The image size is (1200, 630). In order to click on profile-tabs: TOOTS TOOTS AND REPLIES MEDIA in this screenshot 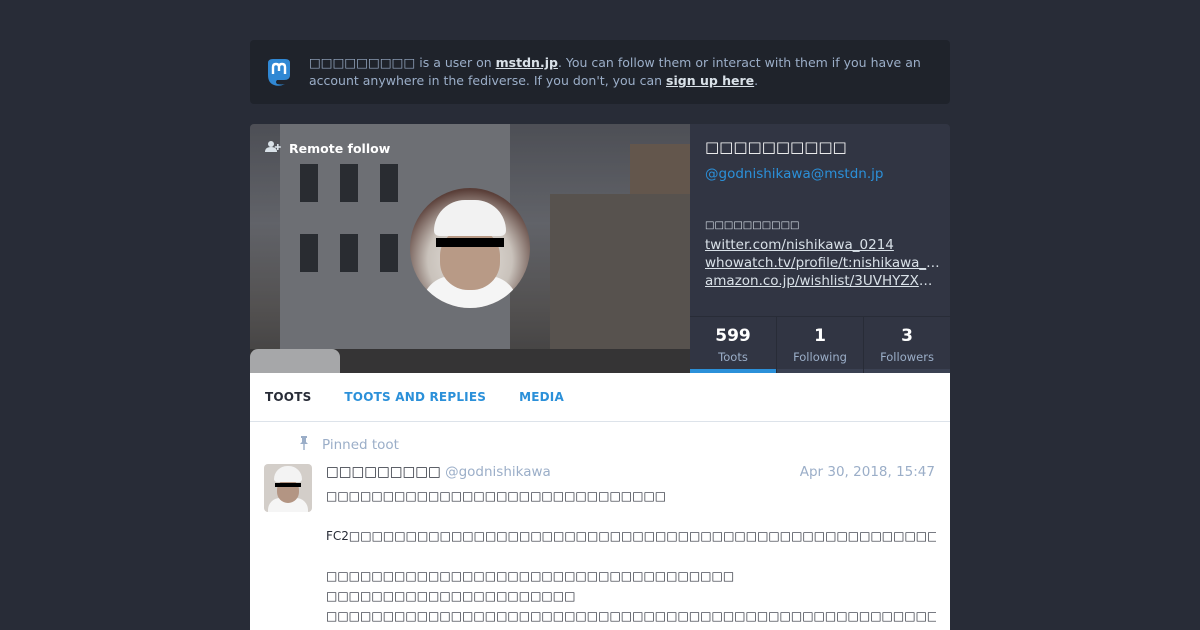, I will do `click(600, 397)`.